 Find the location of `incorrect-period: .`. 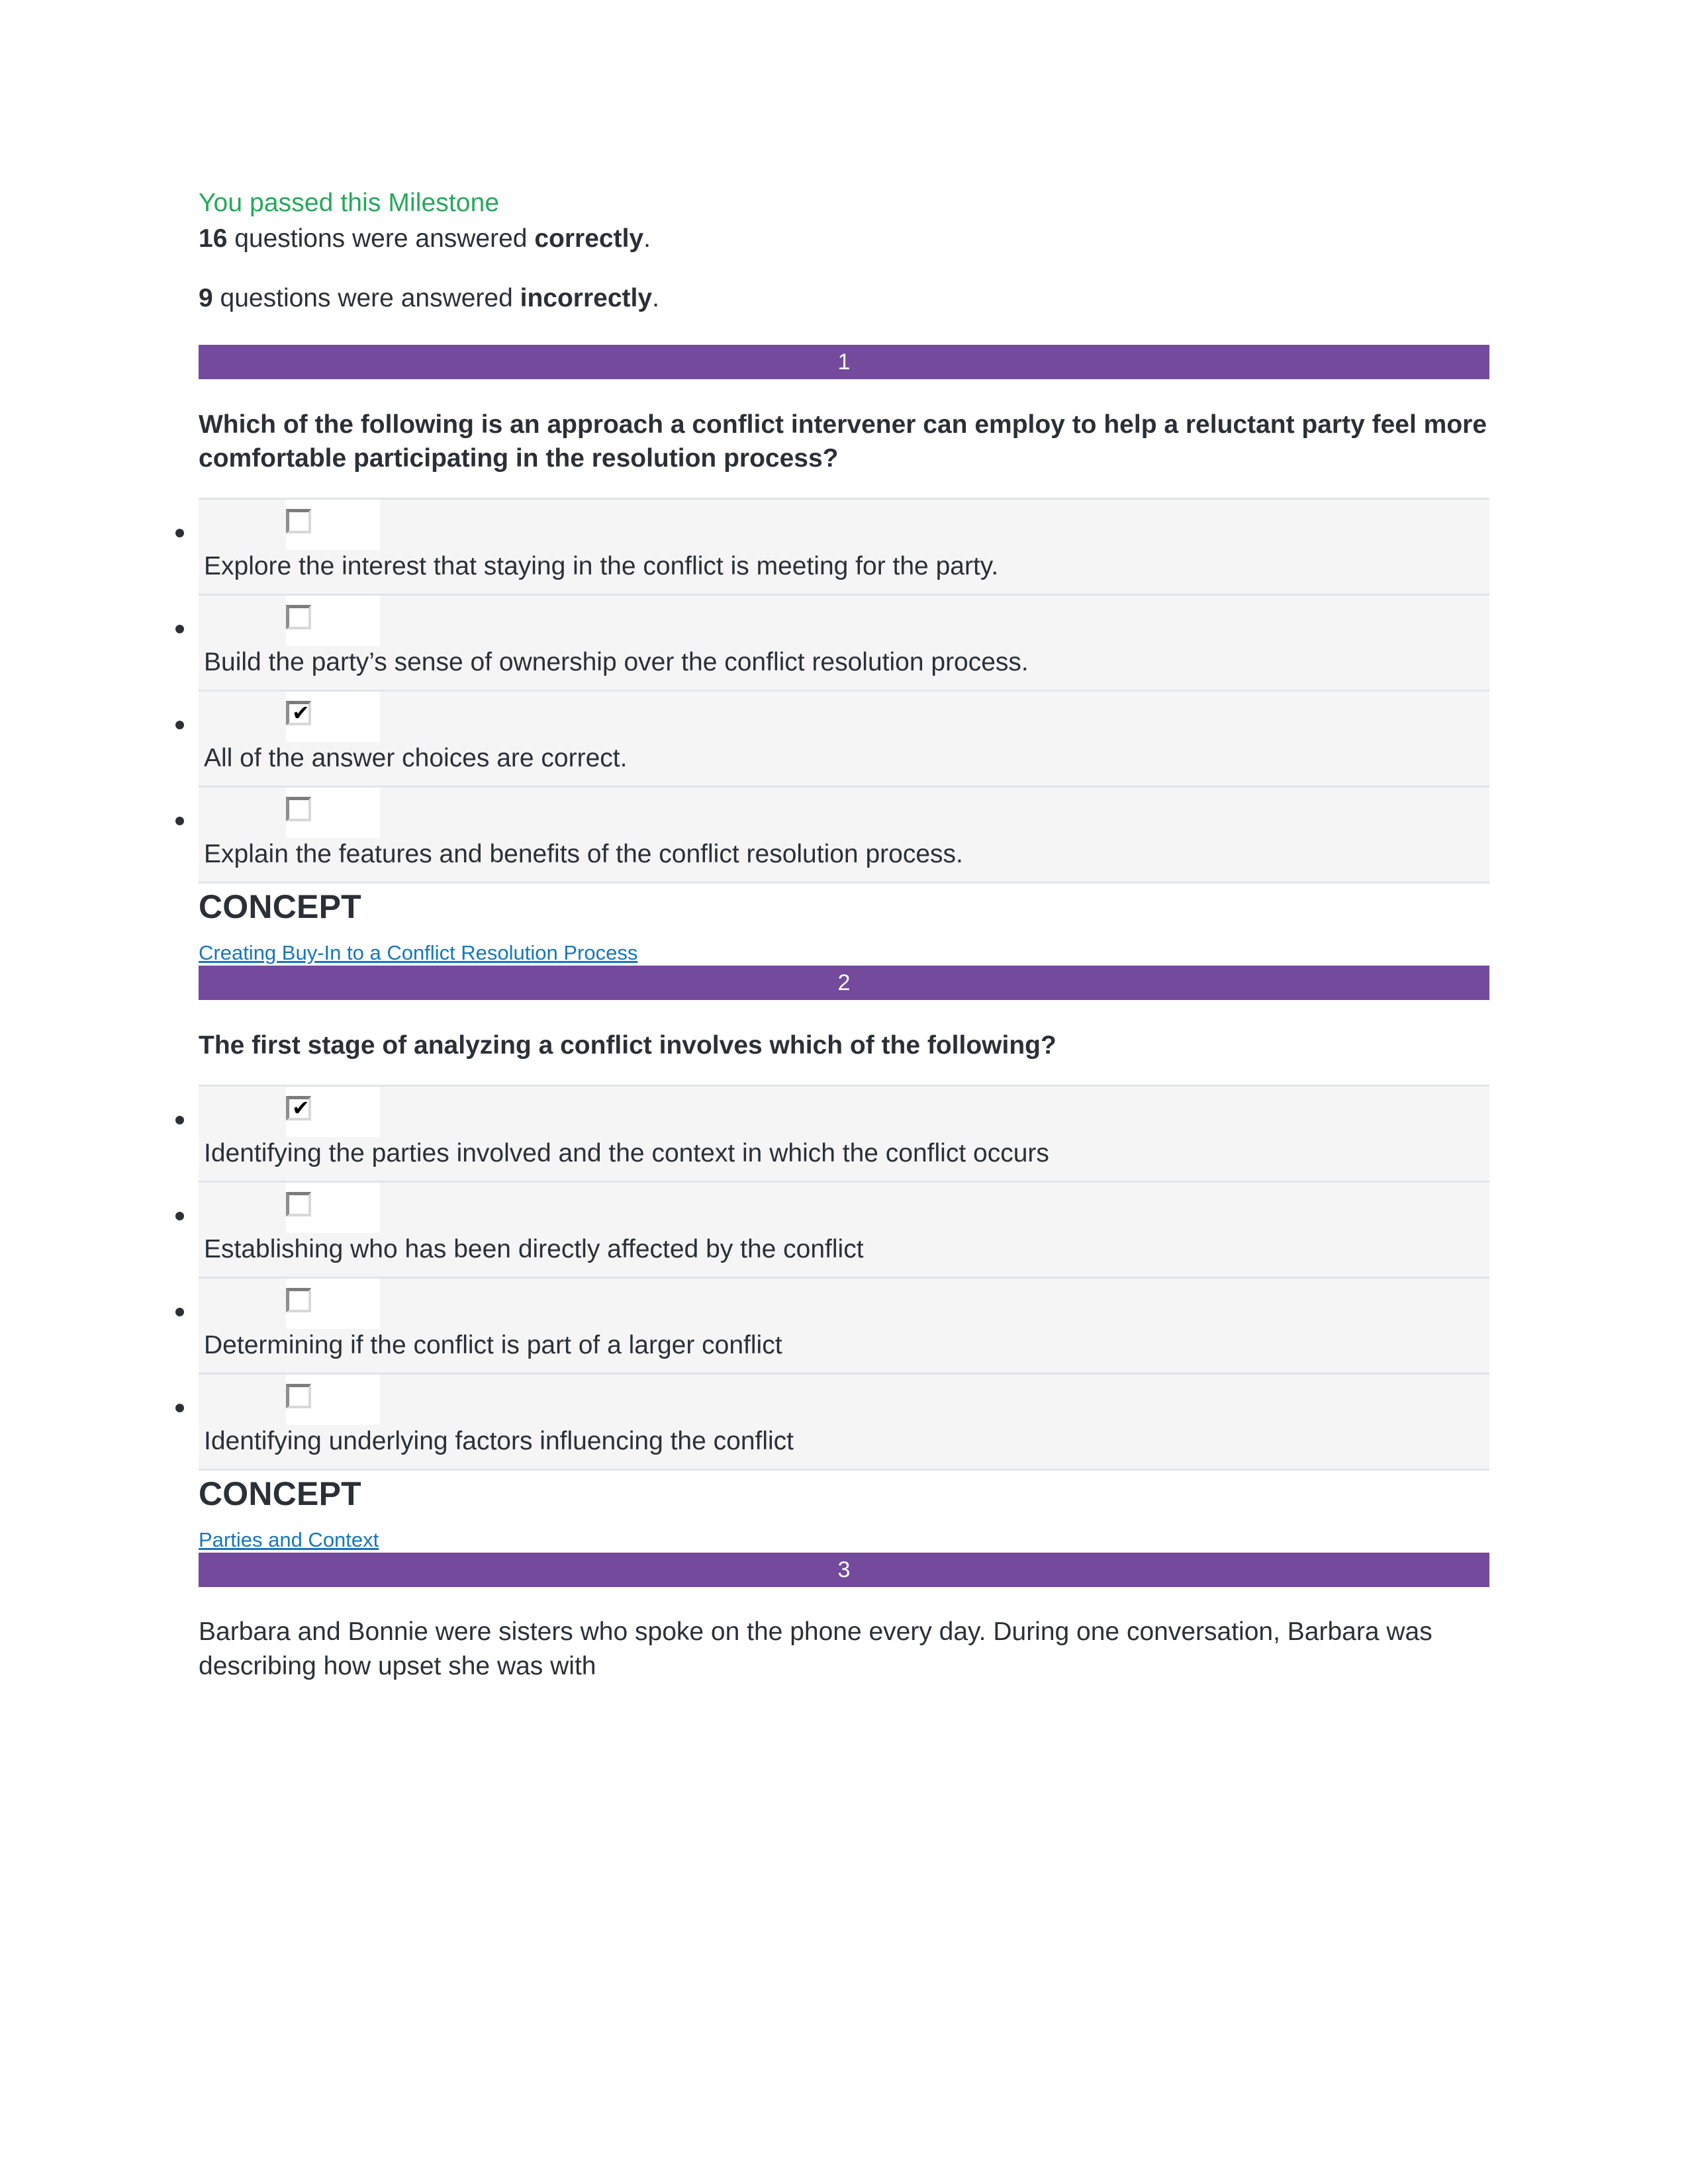

incorrect-period: . is located at coordinates (655, 298).